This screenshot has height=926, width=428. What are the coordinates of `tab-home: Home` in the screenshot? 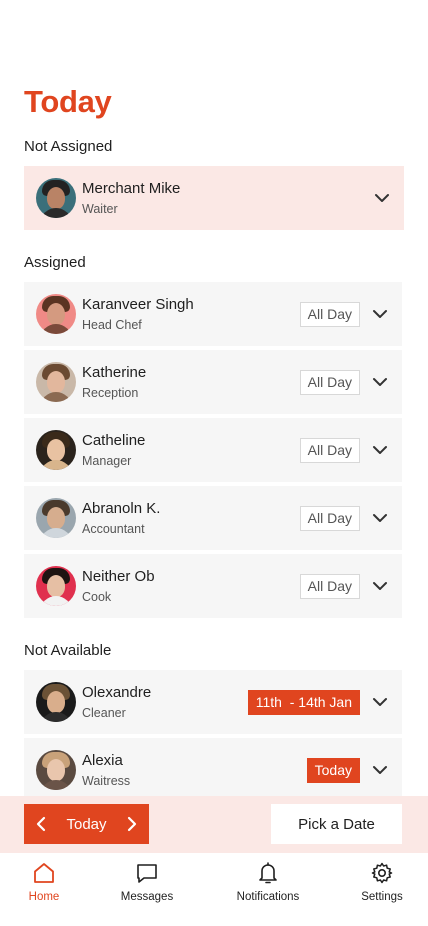 It's located at (44, 882).